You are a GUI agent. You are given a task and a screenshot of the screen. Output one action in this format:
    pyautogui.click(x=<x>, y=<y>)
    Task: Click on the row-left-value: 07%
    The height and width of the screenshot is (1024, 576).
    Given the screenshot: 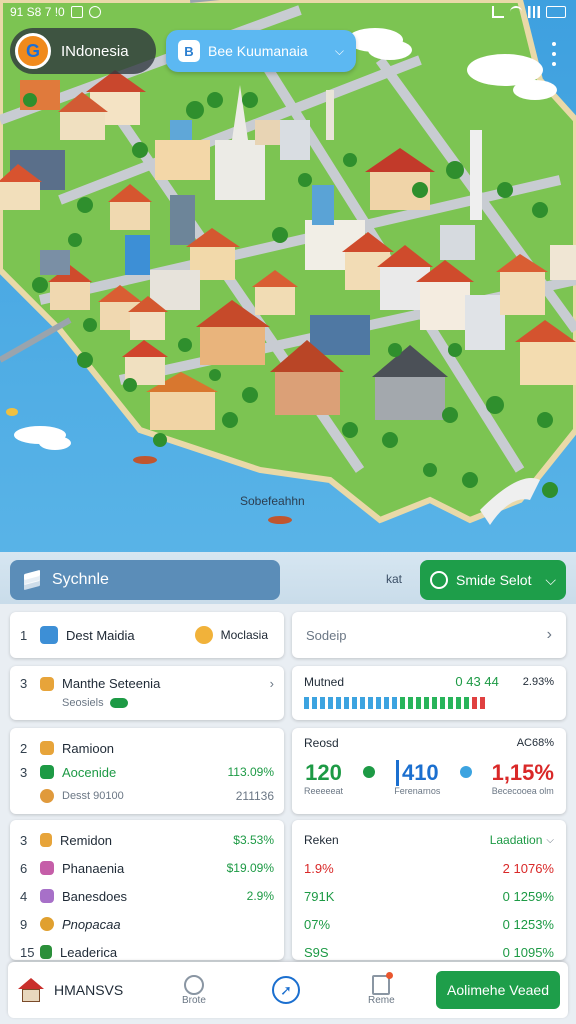 What is the action you would take?
    pyautogui.click(x=317, y=924)
    